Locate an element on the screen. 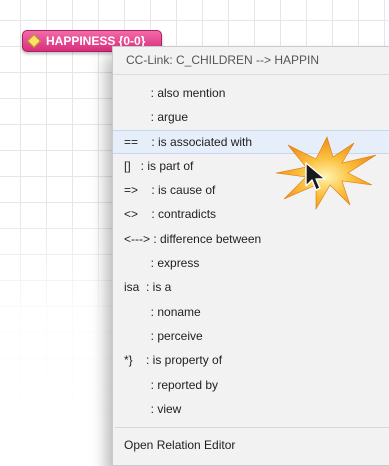 Image resolution: width=389 pixels, height=466 pixels. menu-item-perceive: : perceive is located at coordinates (251, 336).